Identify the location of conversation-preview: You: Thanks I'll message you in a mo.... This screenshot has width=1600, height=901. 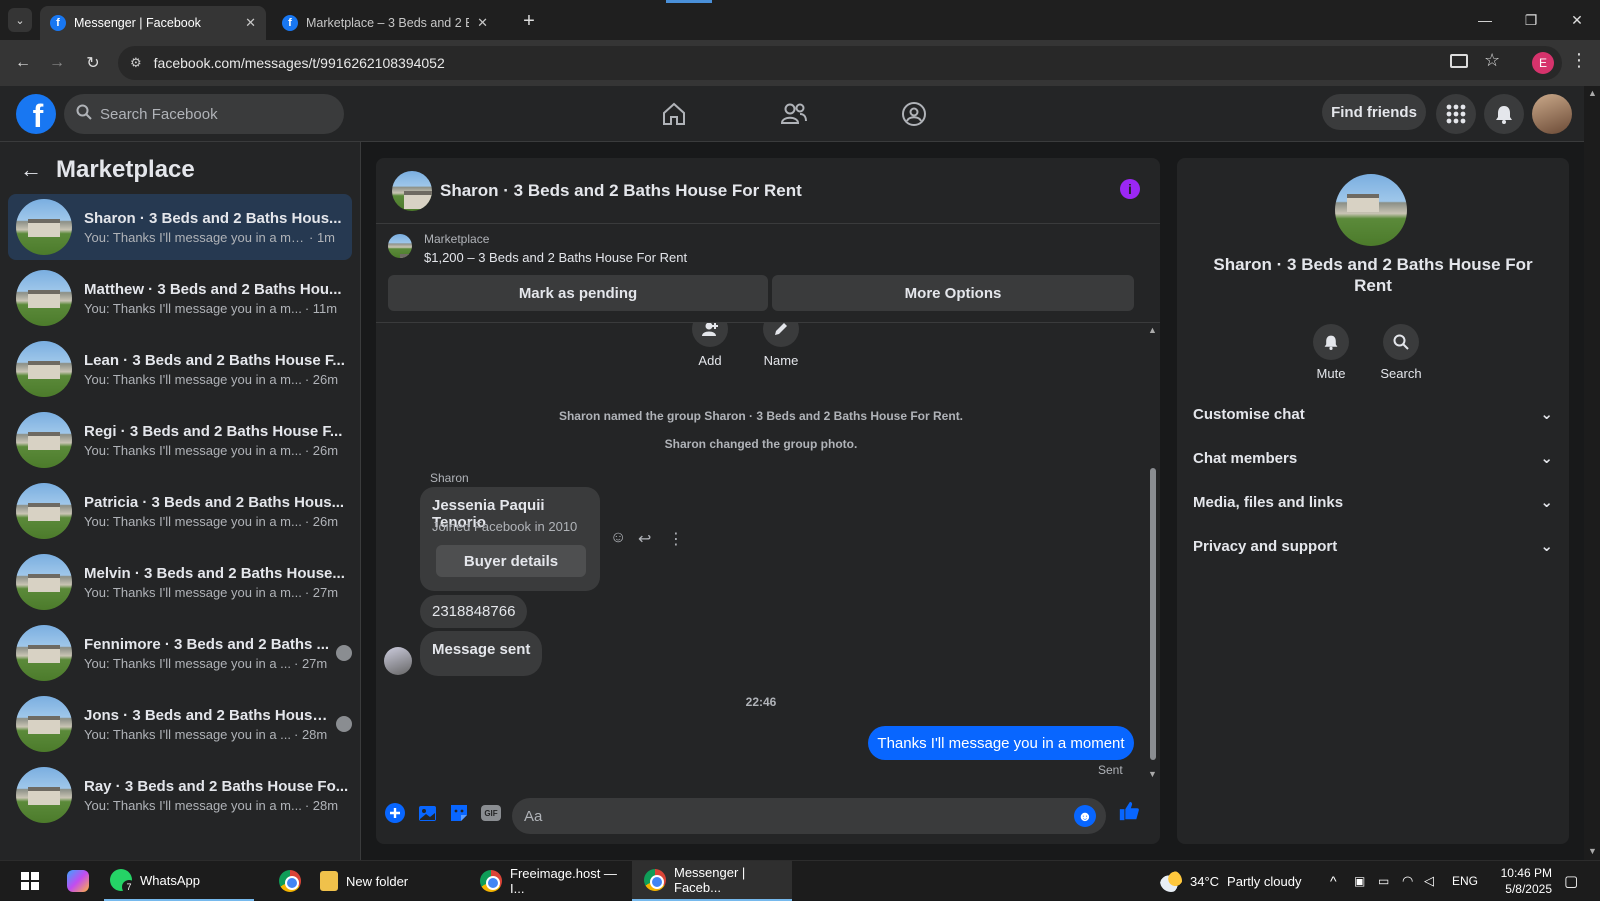
(195, 237).